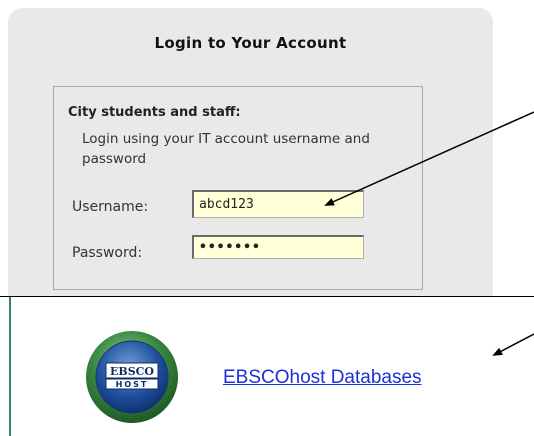 This screenshot has height=436, width=534. I want to click on password-input, so click(278, 247).